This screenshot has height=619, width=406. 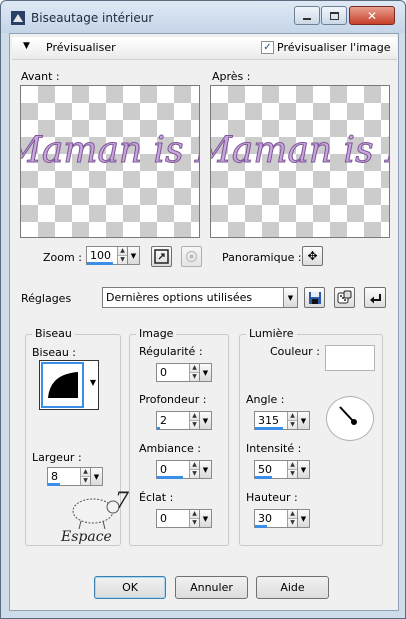 What do you see at coordinates (170, 448) in the screenshot?
I see `ambience-label: Ambiance :` at bounding box center [170, 448].